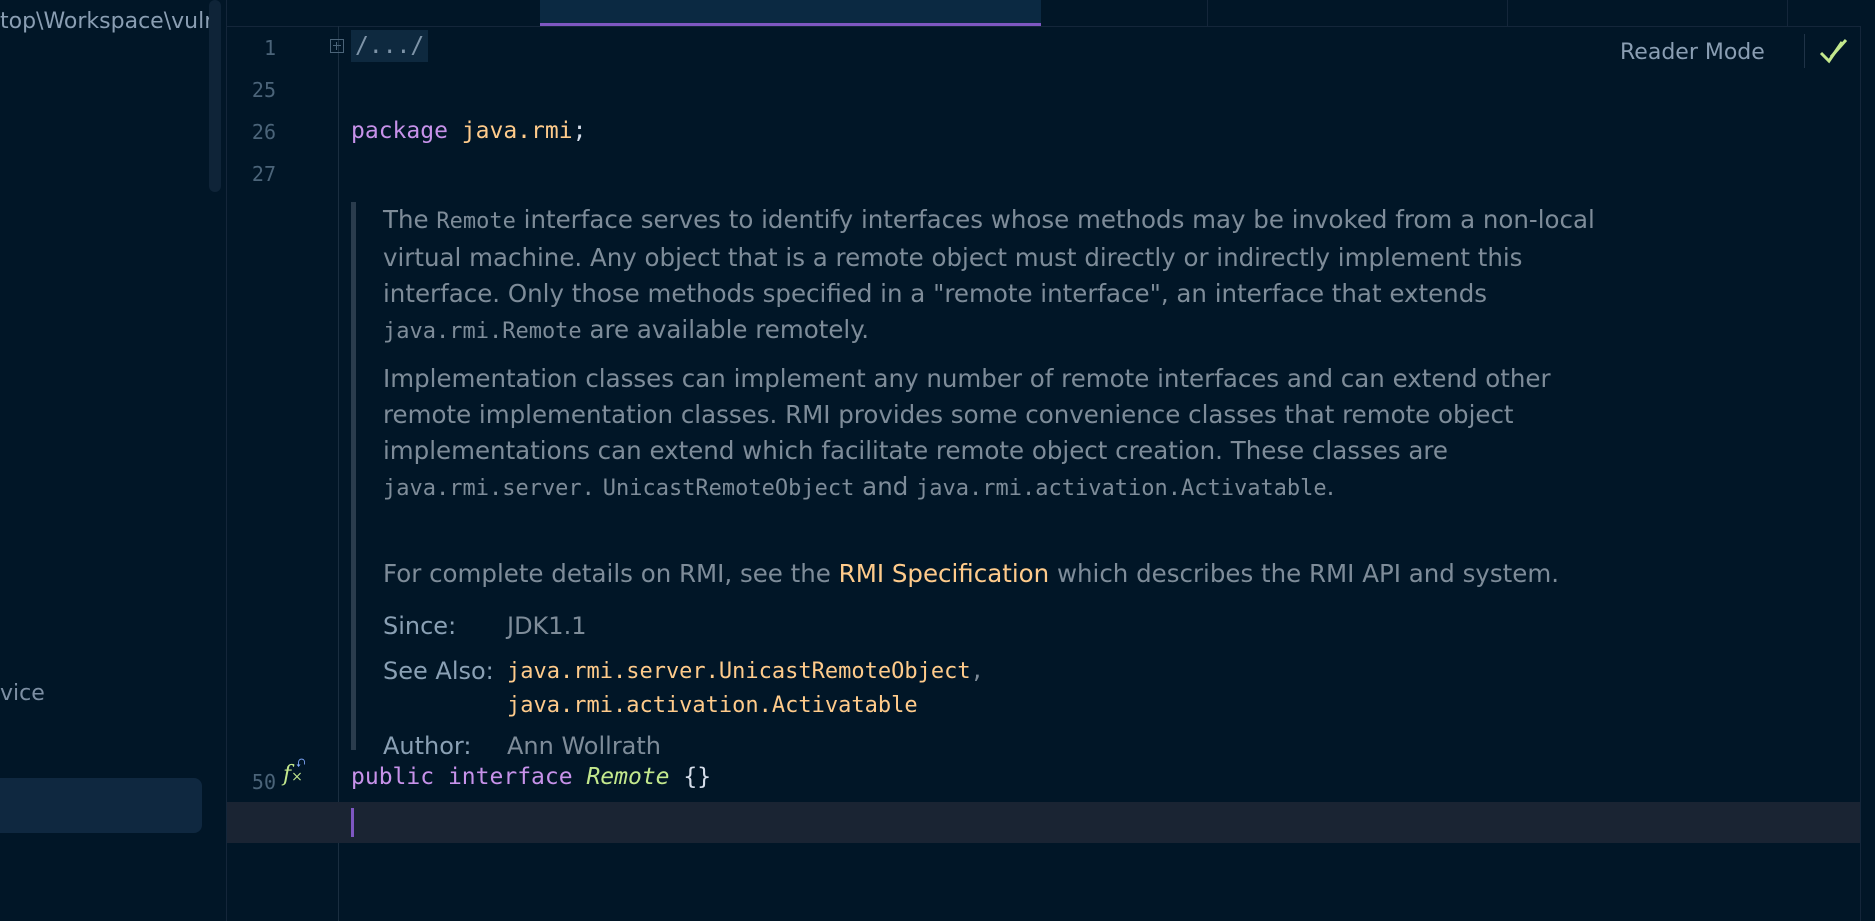 The height and width of the screenshot is (921, 1875). I want to click on sidebar-selected-item, so click(101, 805).